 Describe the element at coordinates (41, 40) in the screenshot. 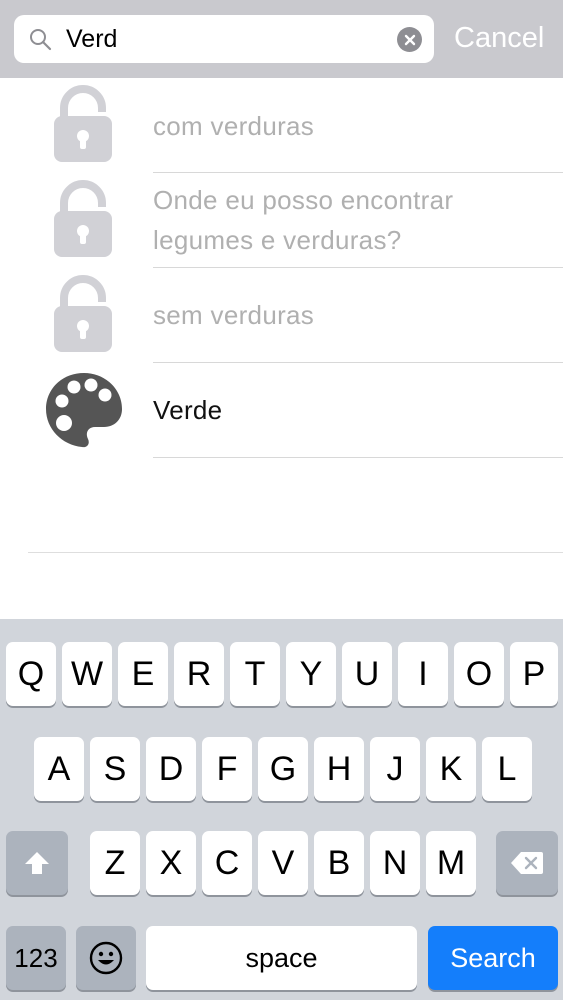

I see `search-icon` at that location.